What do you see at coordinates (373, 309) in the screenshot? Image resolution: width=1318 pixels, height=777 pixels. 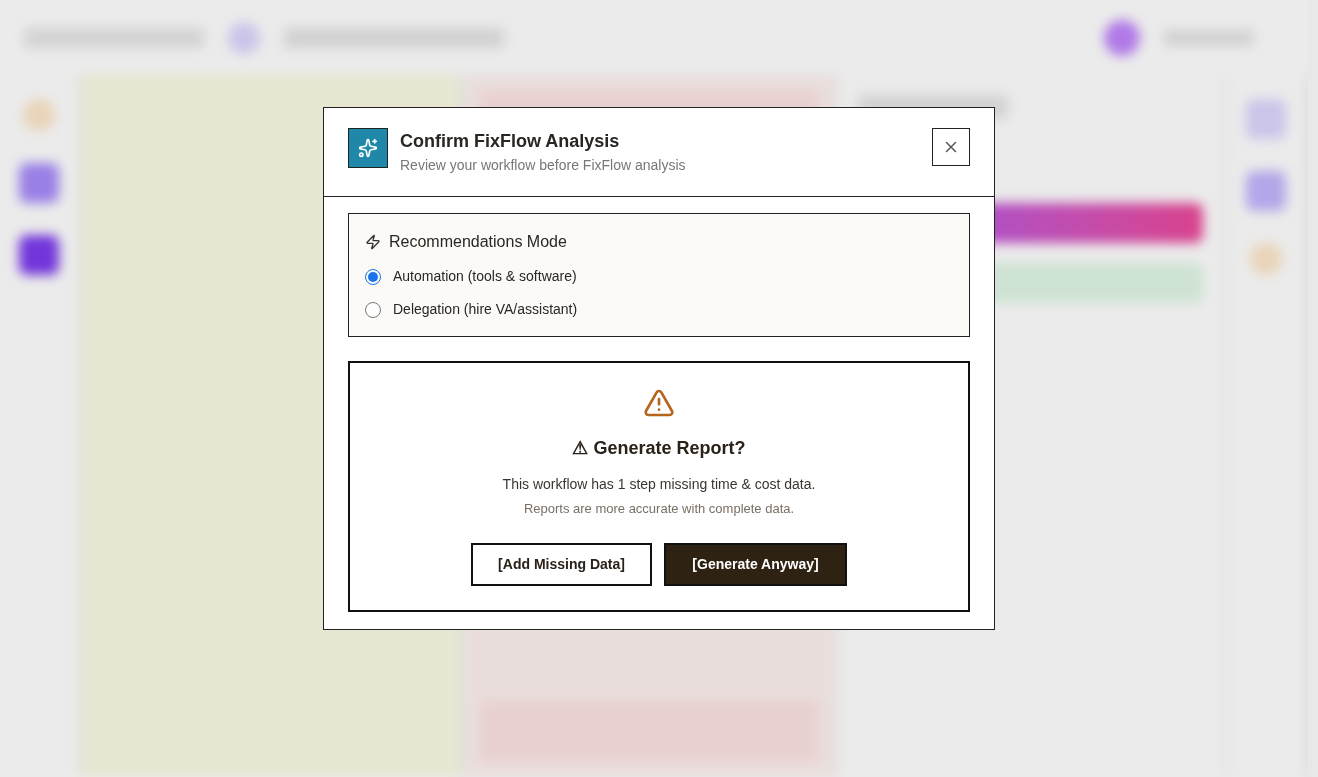 I see `radio-button` at bounding box center [373, 309].